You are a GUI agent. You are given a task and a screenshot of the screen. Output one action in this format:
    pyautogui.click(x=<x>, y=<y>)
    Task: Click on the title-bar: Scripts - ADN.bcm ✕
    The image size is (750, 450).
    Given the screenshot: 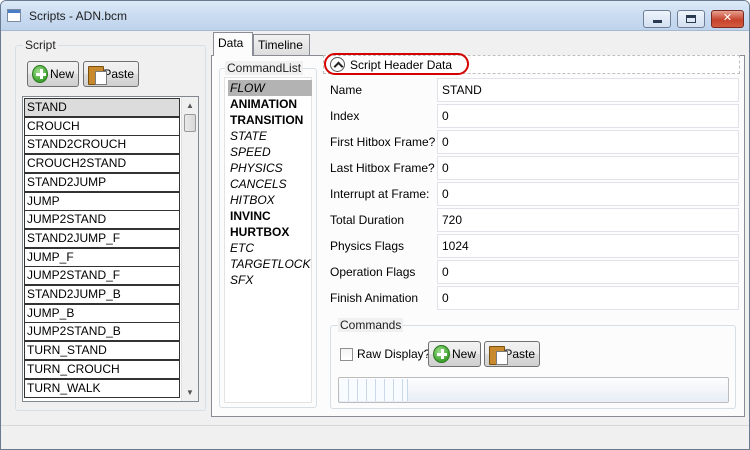 What is the action you would take?
    pyautogui.click(x=375, y=16)
    